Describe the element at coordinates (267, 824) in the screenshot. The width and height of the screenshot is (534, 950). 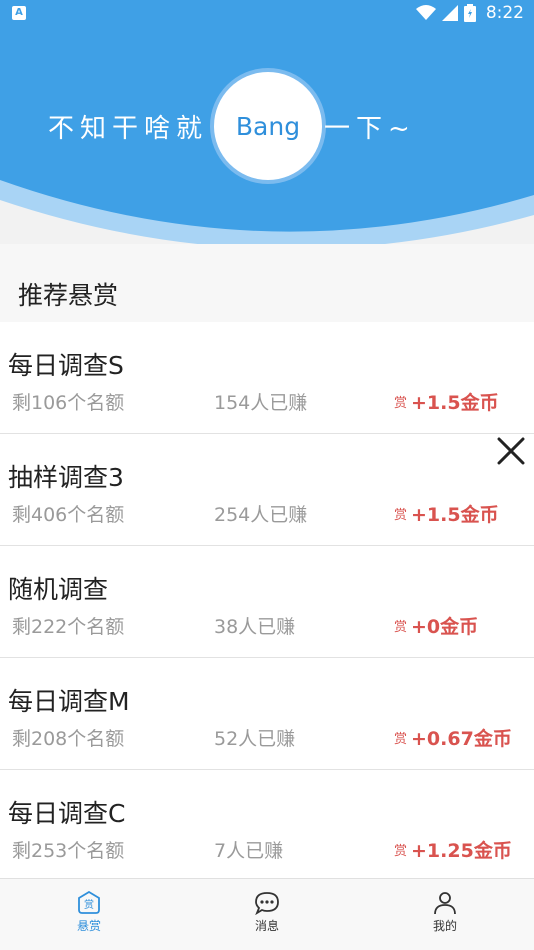
I see `task-item: 每日调查C 剩253个名额 7人已赚 赏 +1.25金币` at that location.